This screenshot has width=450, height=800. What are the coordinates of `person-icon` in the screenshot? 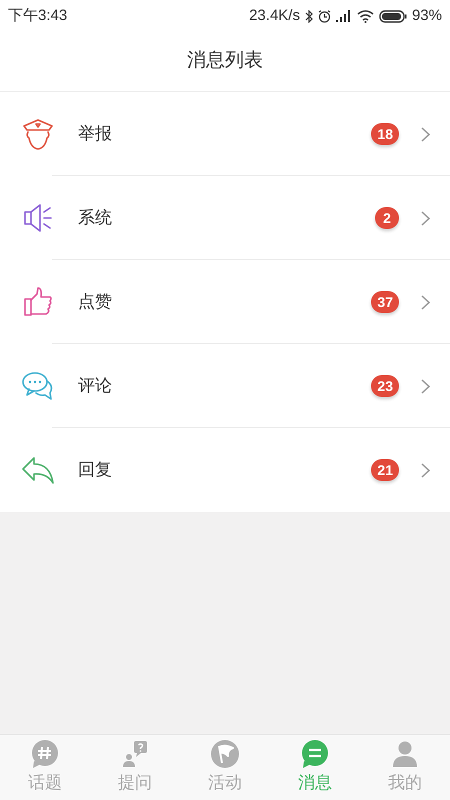 It's located at (405, 754).